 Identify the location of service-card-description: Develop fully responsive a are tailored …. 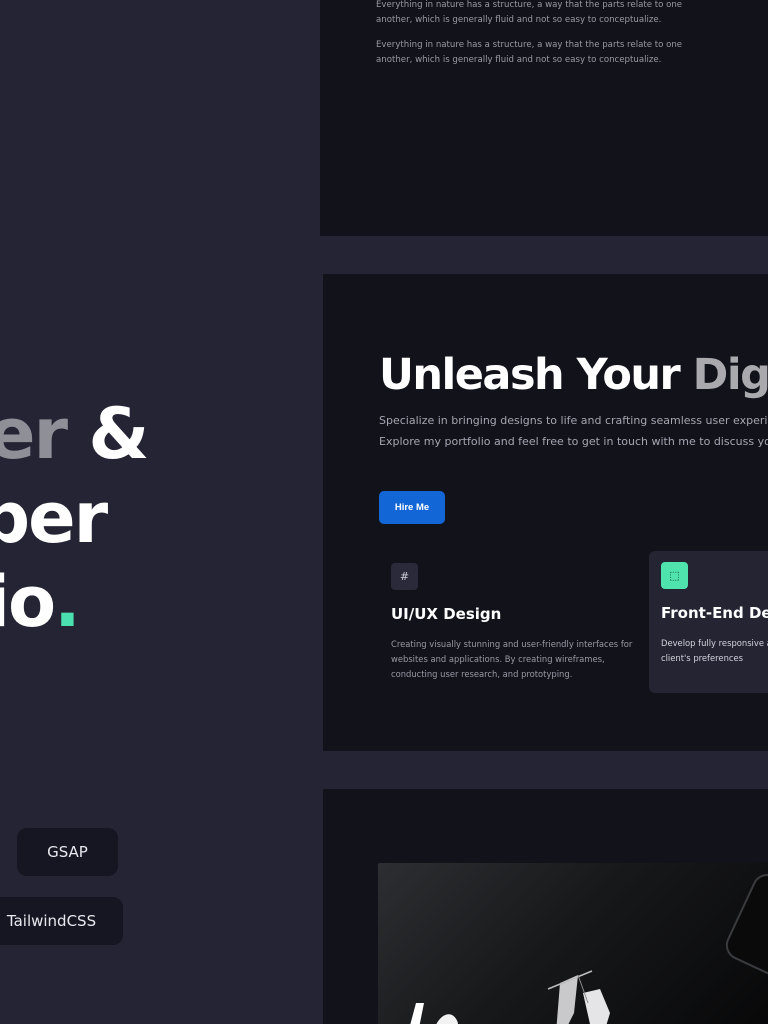
(714, 650).